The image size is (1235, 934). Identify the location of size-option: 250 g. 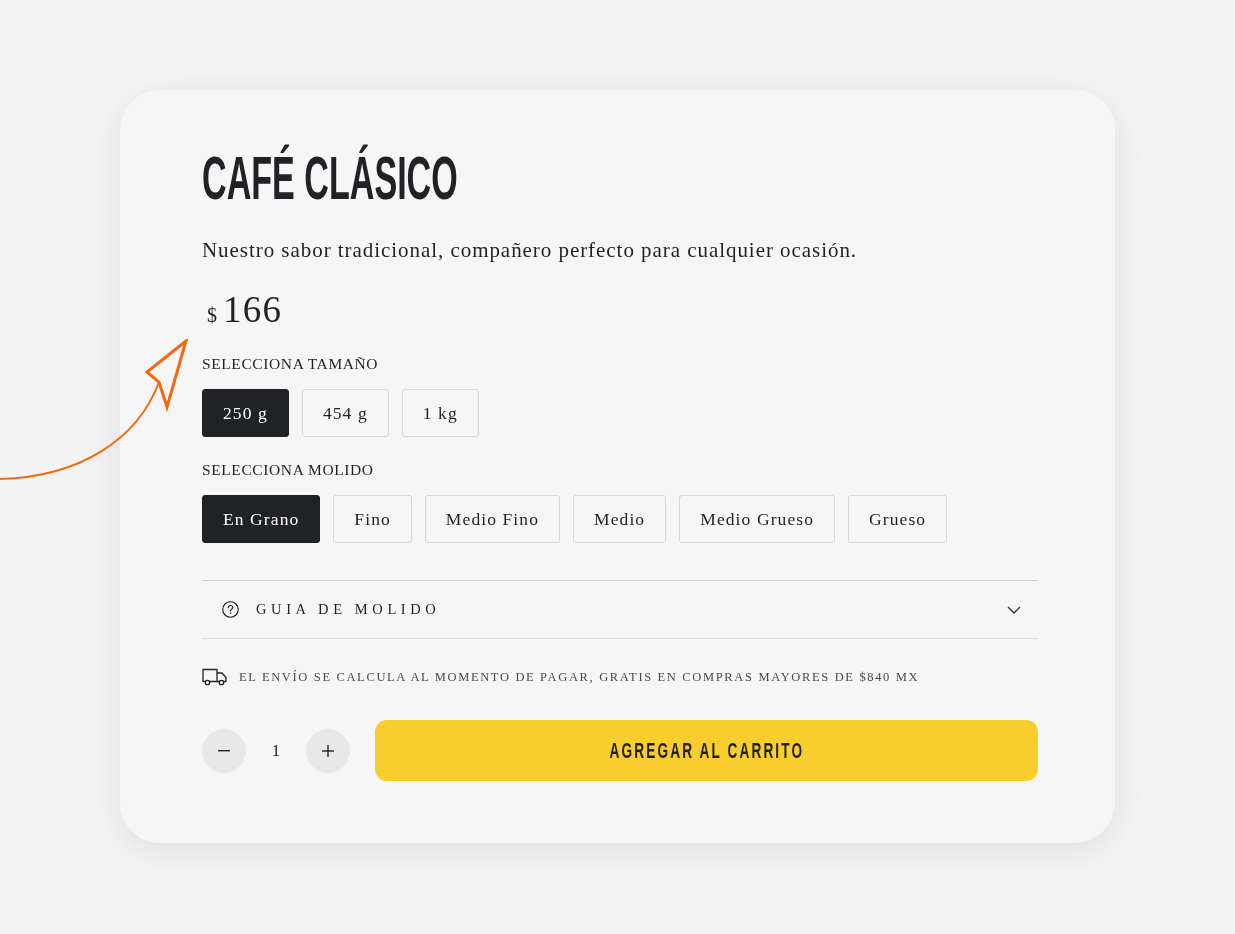
(245, 413).